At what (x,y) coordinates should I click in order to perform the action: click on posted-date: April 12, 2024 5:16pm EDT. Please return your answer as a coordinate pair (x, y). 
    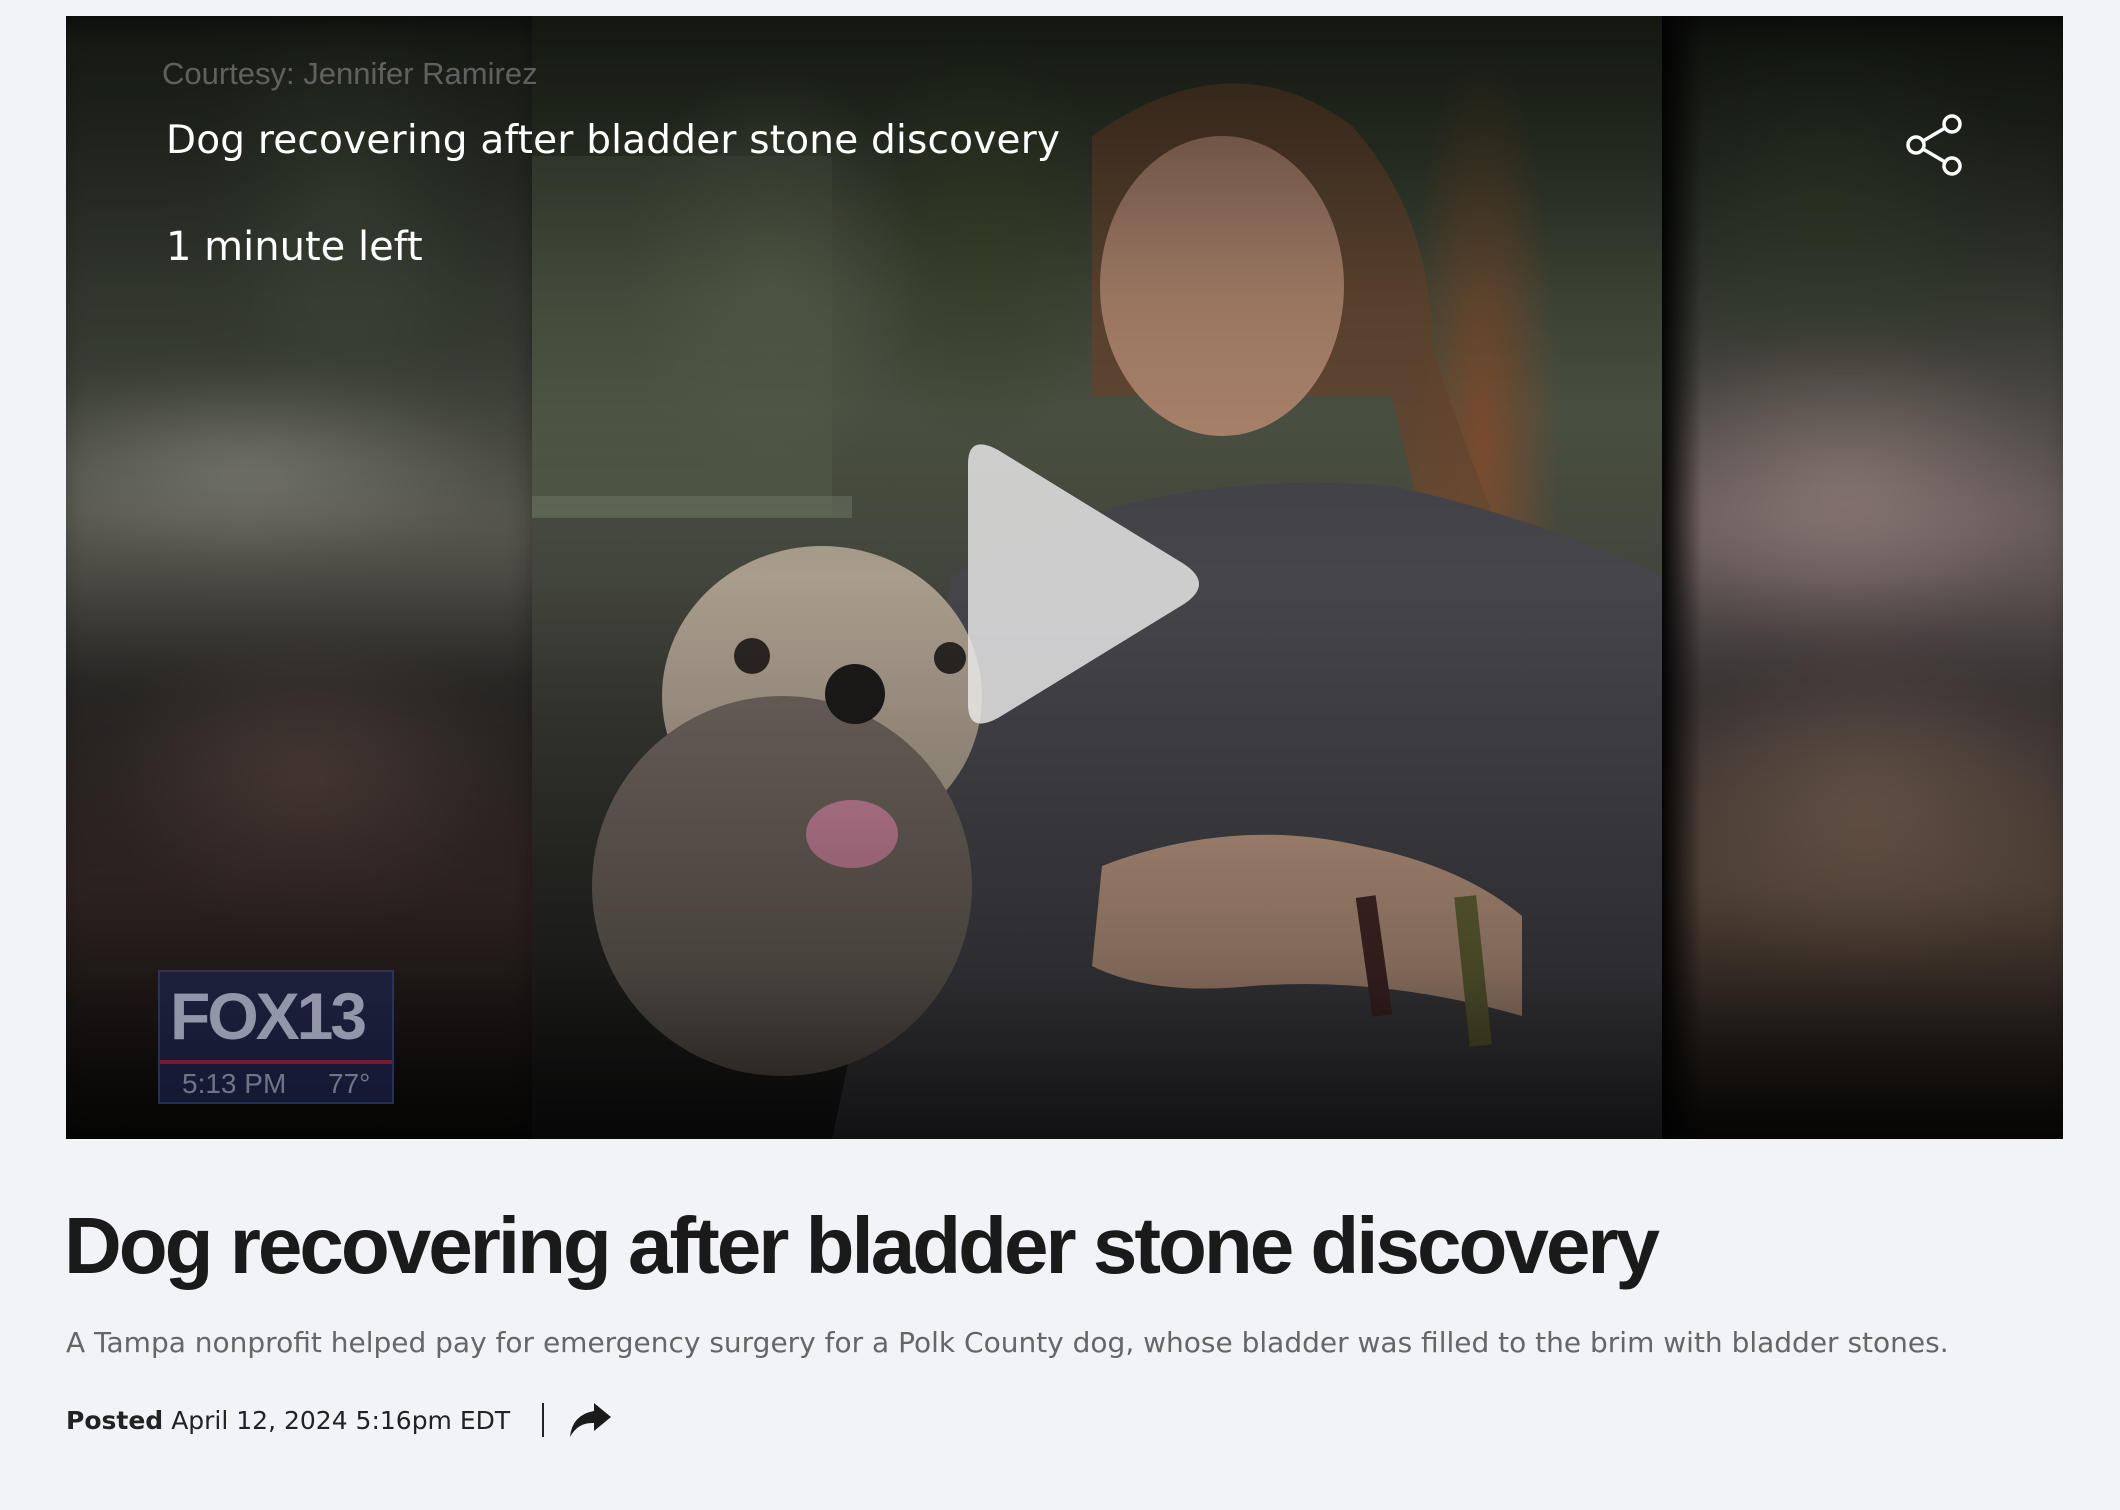
    Looking at the image, I should click on (341, 1420).